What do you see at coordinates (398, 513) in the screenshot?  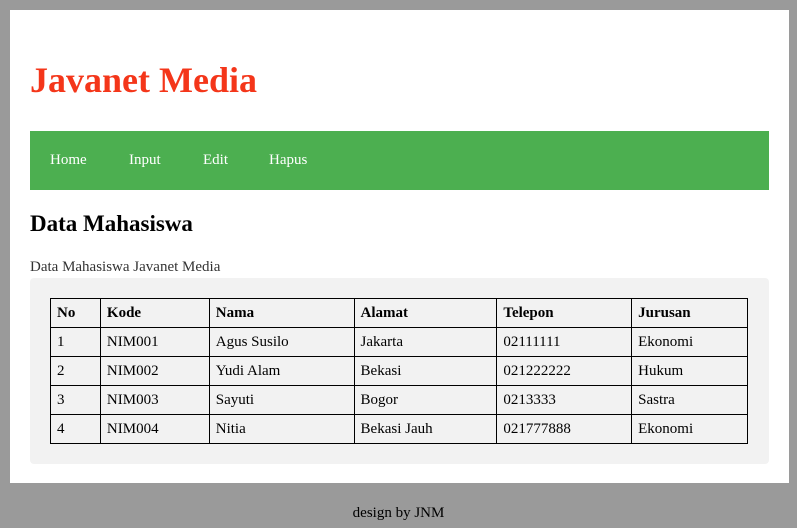 I see `footer-credit: design by JNM` at bounding box center [398, 513].